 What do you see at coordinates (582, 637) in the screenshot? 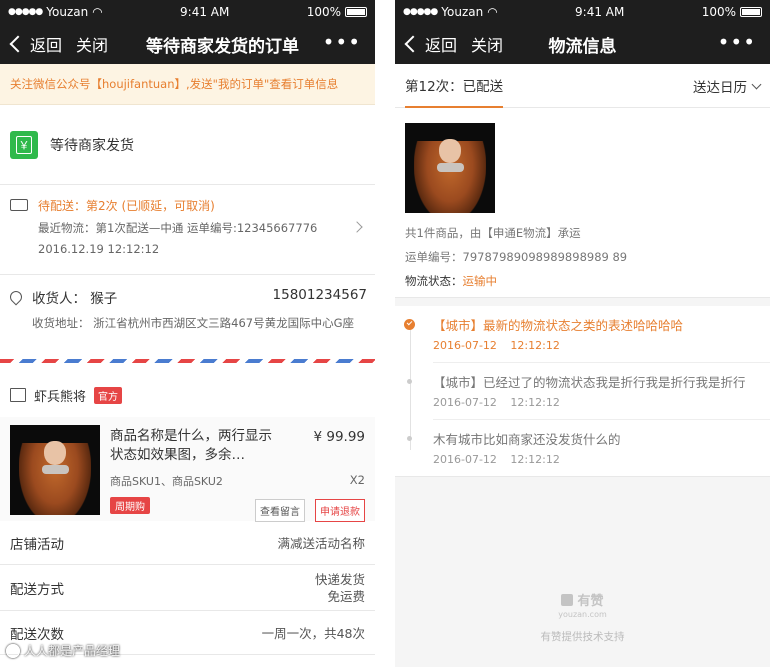
I see `tech-support-text: 有赞提供技术支持` at bounding box center [582, 637].